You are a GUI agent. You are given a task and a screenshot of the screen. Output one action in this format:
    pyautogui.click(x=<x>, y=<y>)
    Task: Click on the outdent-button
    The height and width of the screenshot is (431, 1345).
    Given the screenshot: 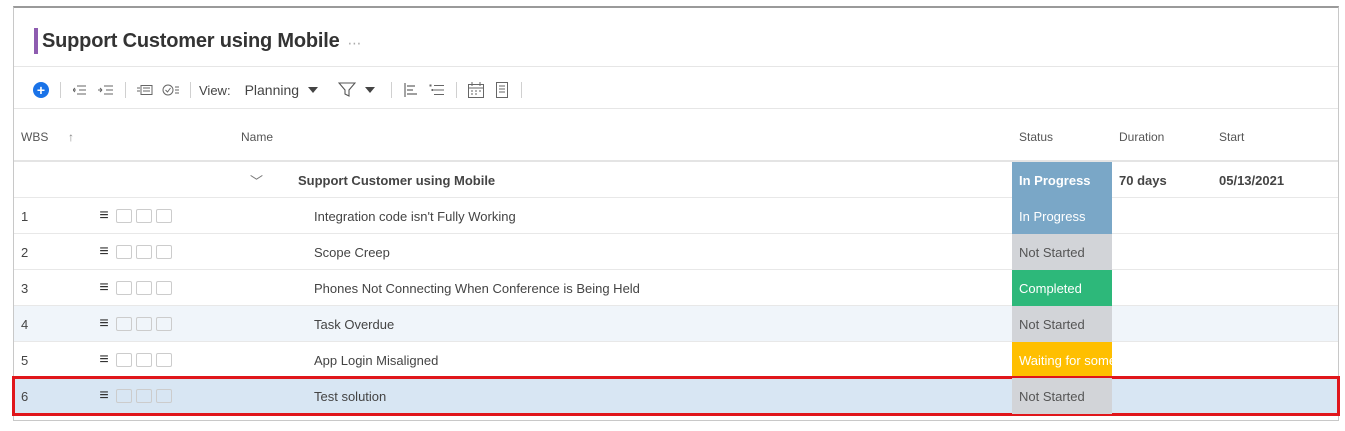 What is the action you would take?
    pyautogui.click(x=80, y=90)
    